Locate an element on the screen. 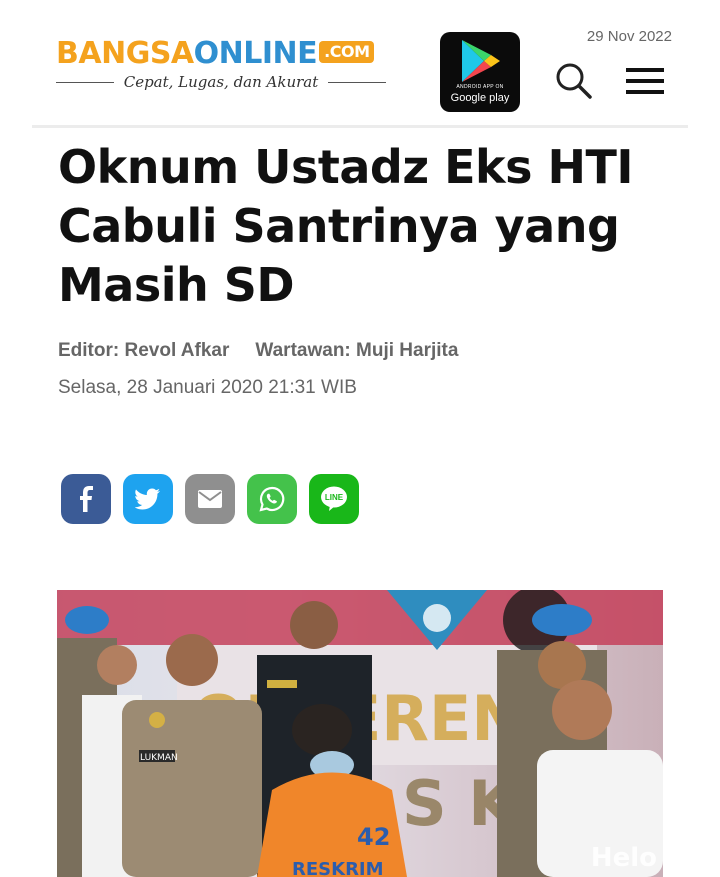  publish-date: Selasa, 28 Januari 2020 21:31 WIB is located at coordinates (207, 387).